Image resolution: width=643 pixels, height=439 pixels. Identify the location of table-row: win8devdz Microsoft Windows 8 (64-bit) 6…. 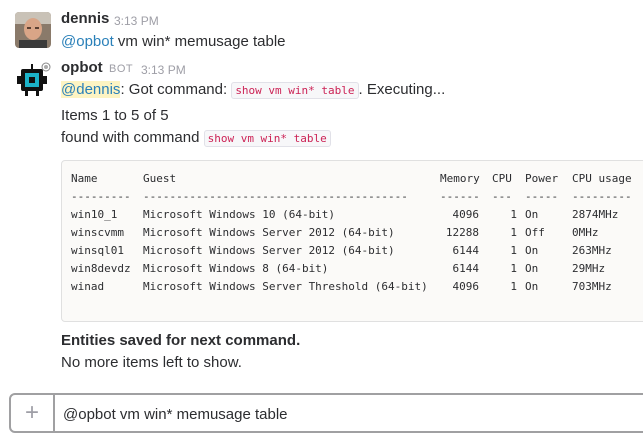
(352, 269).